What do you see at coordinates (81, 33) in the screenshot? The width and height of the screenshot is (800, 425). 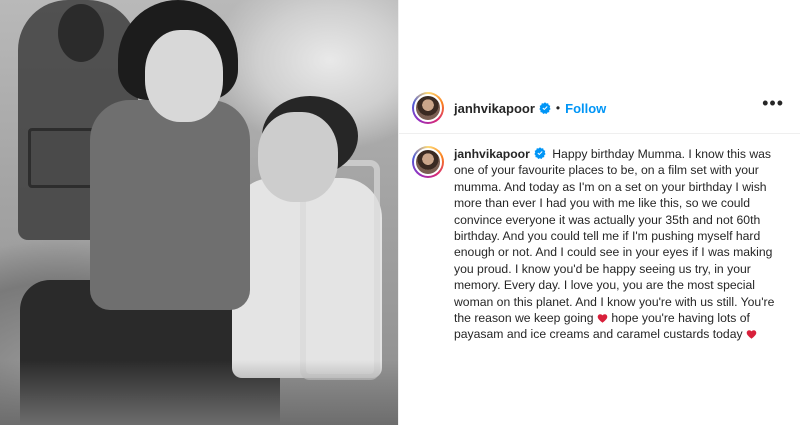 I see `background-person-head` at bounding box center [81, 33].